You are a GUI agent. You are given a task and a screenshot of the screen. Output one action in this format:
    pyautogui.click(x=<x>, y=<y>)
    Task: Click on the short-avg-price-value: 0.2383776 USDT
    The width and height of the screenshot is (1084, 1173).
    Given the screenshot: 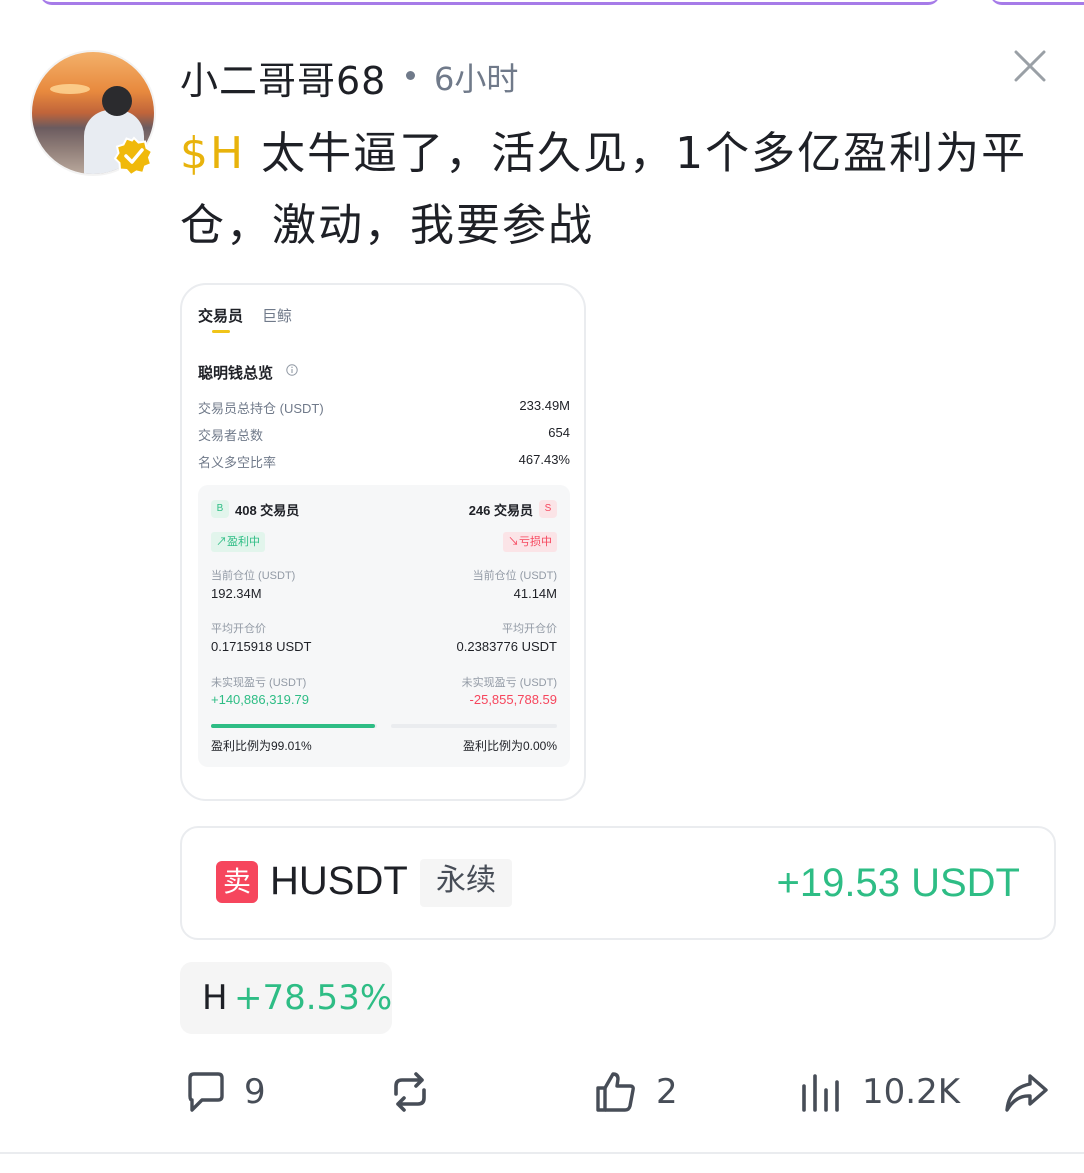 What is the action you would take?
    pyautogui.click(x=506, y=646)
    